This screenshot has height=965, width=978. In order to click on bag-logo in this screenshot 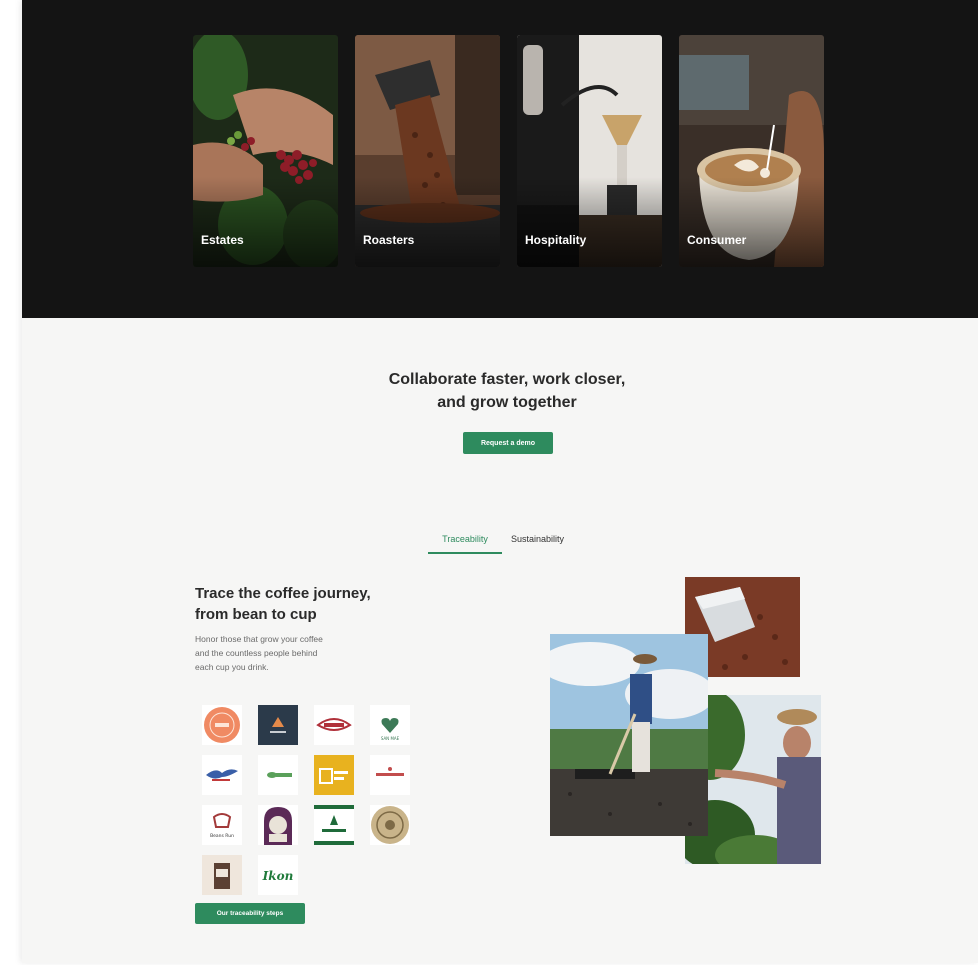, I will do `click(222, 875)`.